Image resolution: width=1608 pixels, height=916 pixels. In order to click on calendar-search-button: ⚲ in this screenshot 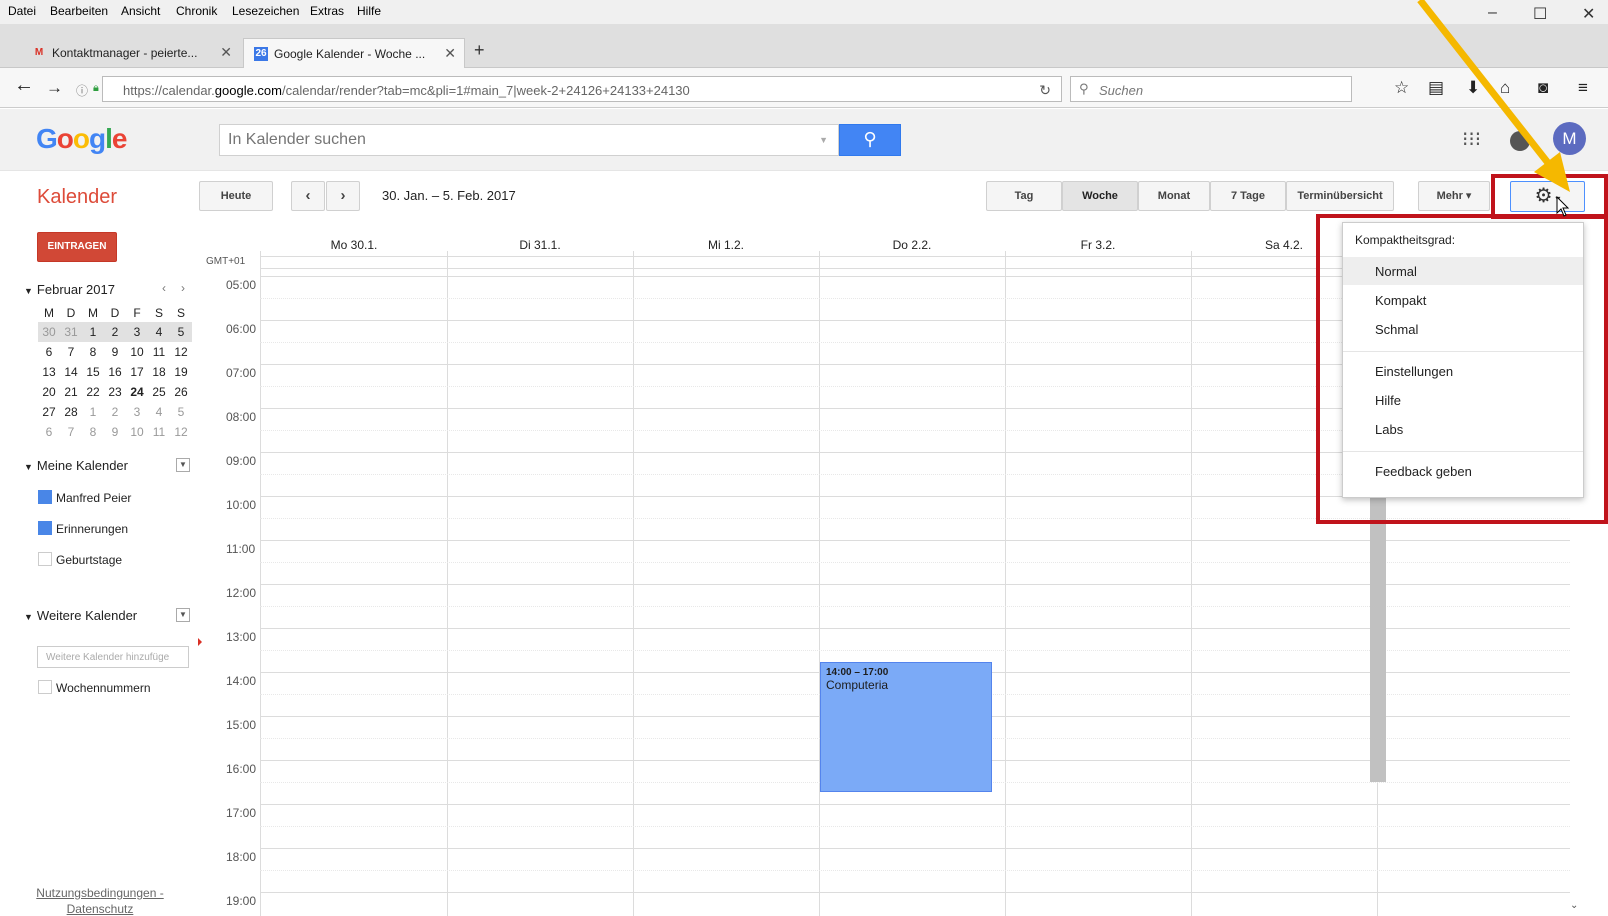, I will do `click(870, 140)`.